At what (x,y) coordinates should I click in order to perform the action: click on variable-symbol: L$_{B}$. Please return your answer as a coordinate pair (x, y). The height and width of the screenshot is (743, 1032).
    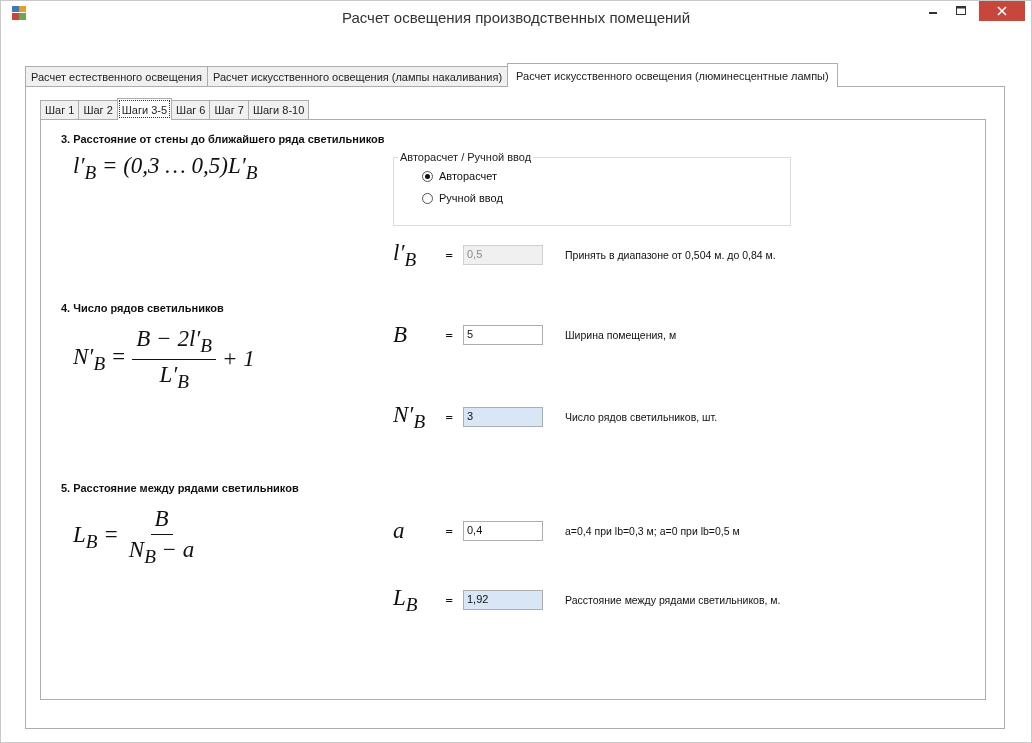
    Looking at the image, I should click on (406, 600).